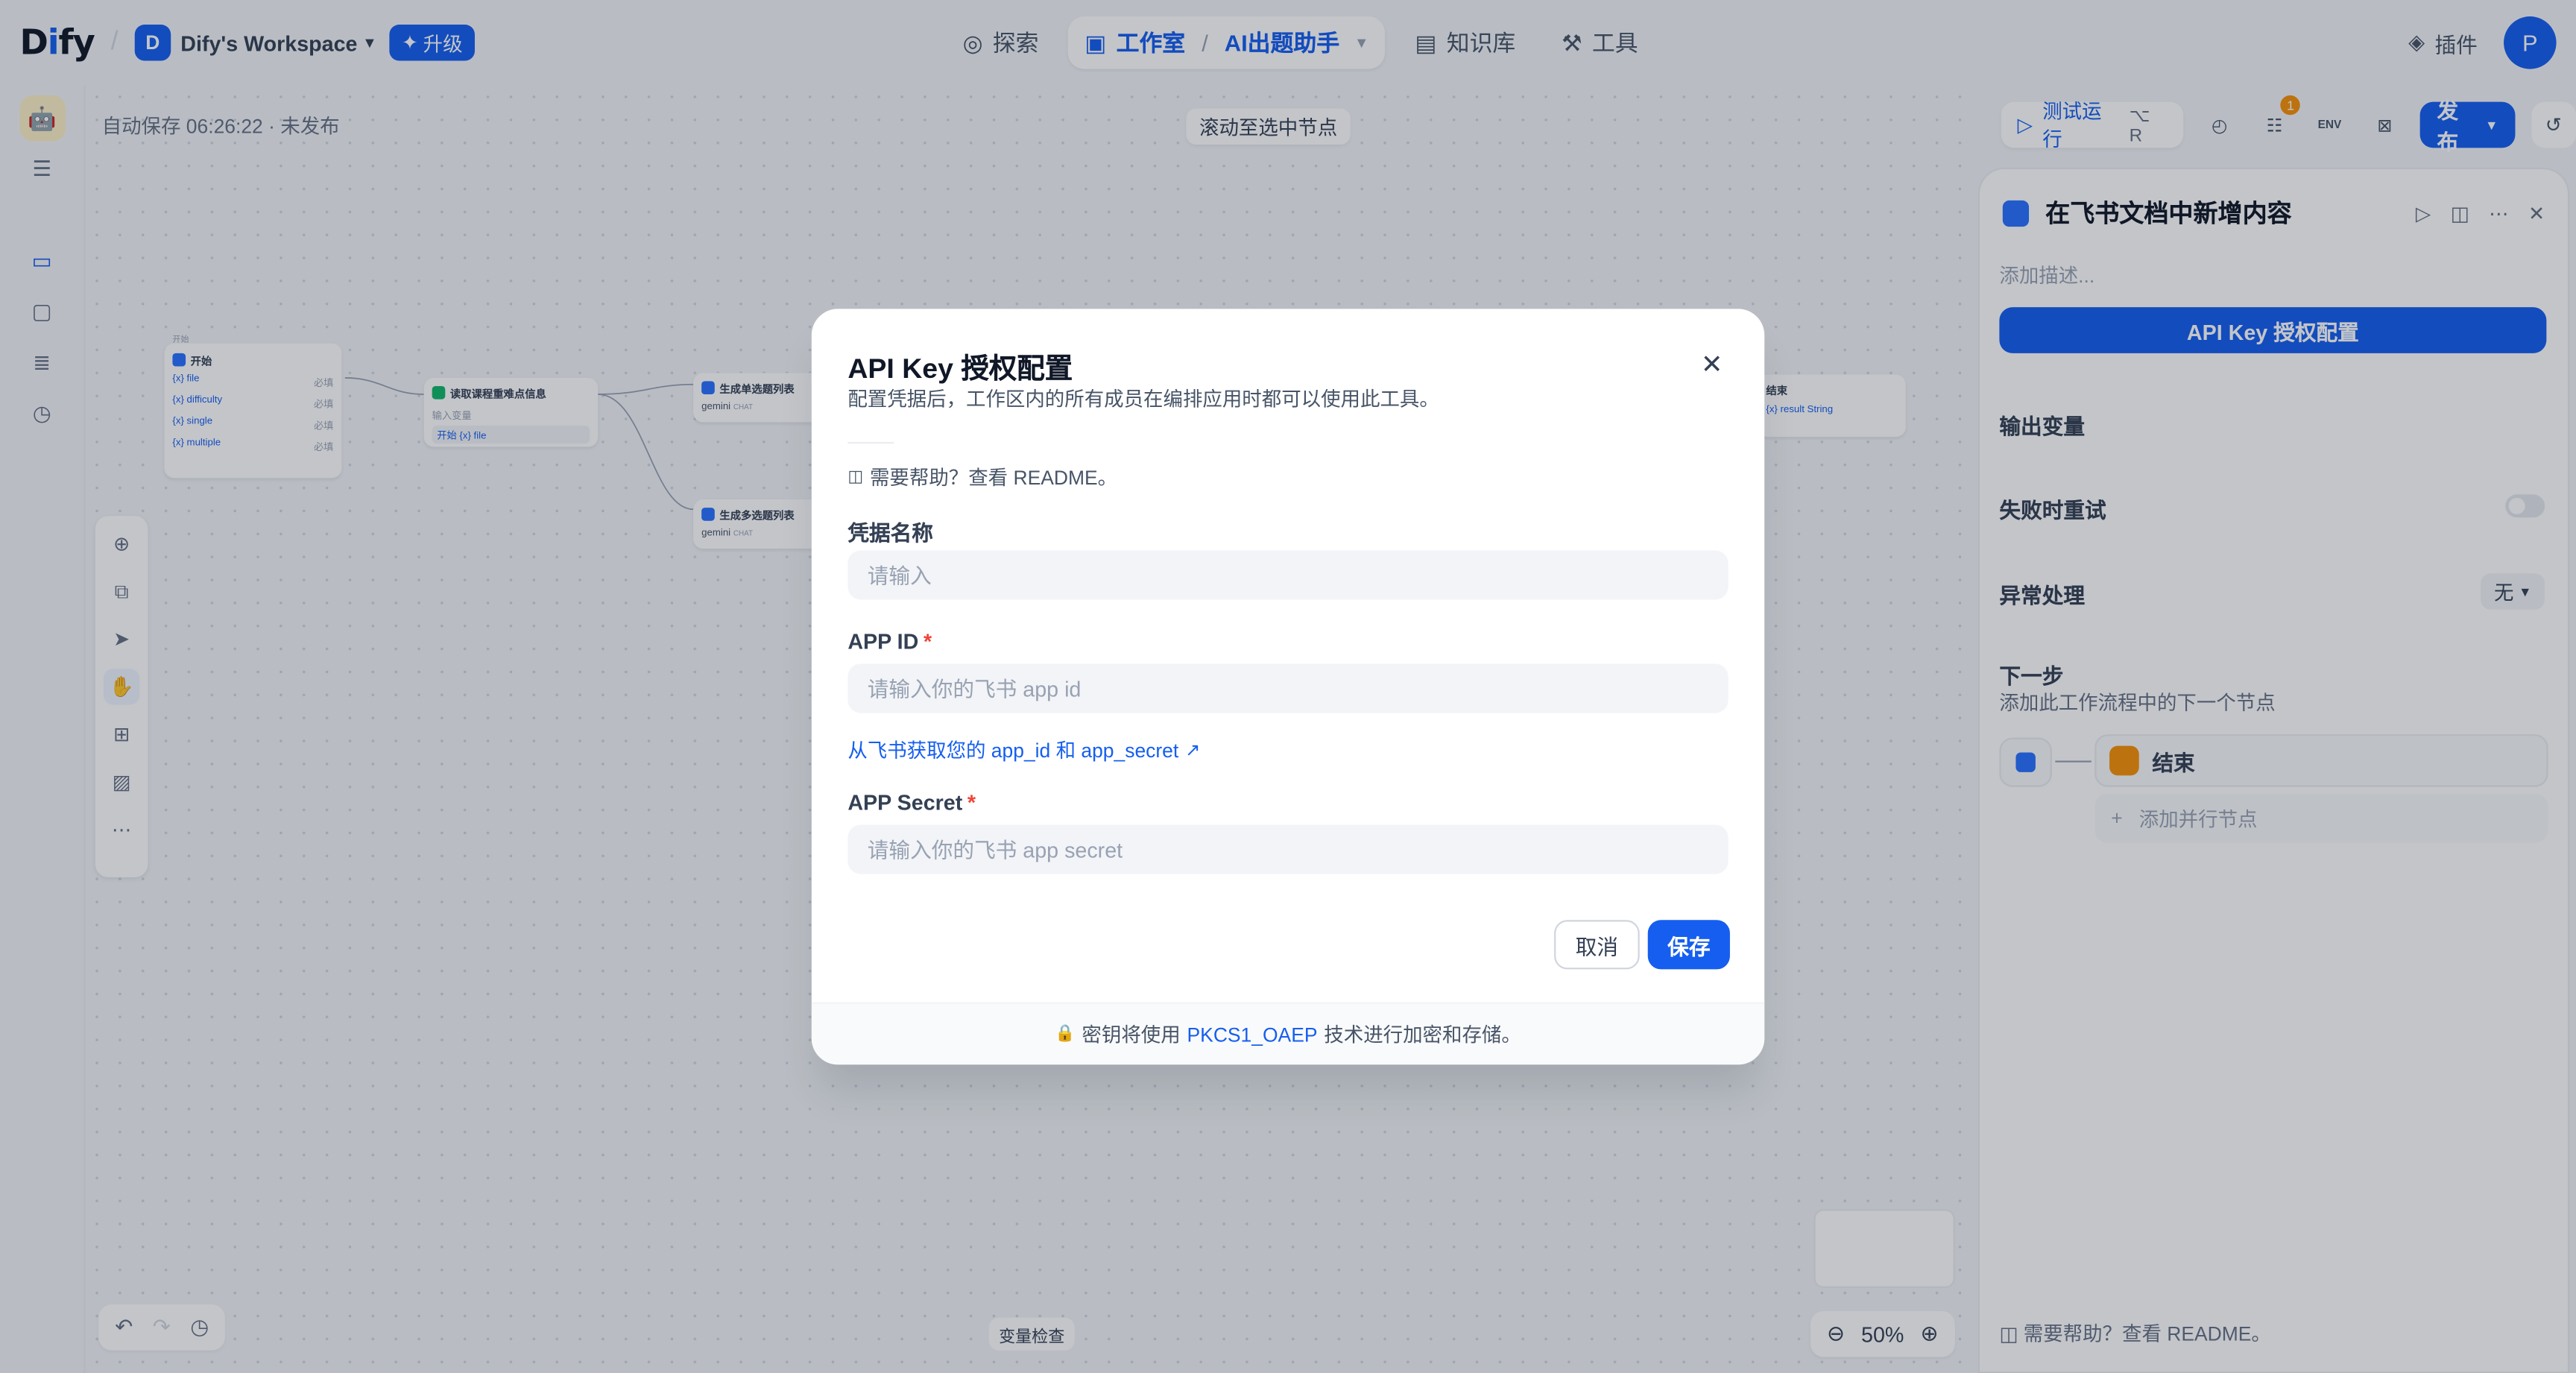 This screenshot has height=1373, width=2576. What do you see at coordinates (960, 369) in the screenshot?
I see `modal-title: API Key 授权配置` at bounding box center [960, 369].